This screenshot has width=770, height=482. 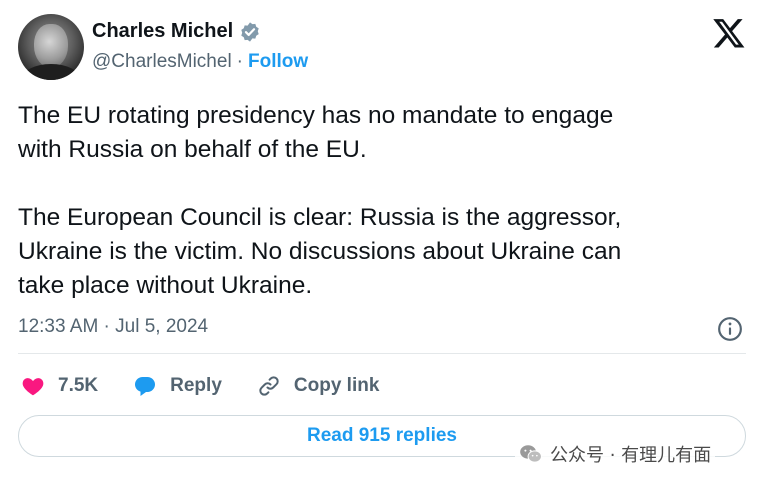 What do you see at coordinates (336, 385) in the screenshot?
I see `copy-link-label: Copy link` at bounding box center [336, 385].